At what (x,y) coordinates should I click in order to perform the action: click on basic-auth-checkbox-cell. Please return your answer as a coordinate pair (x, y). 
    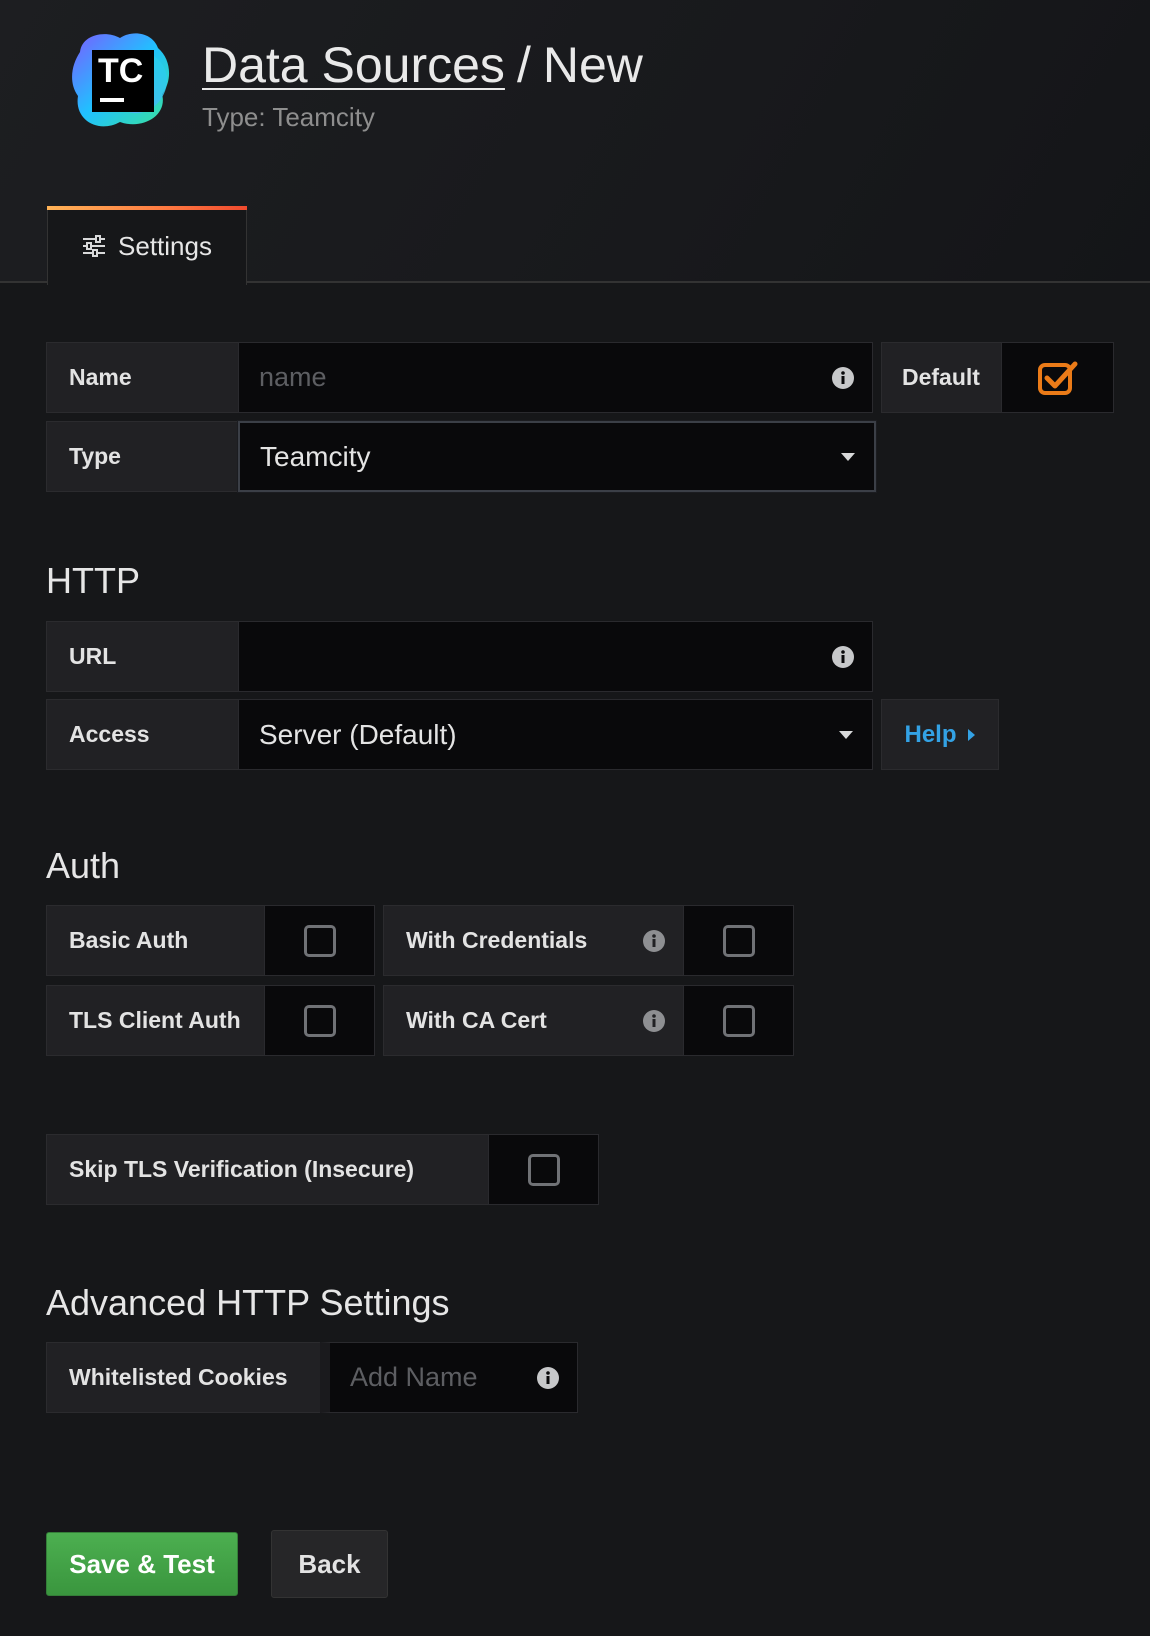
    Looking at the image, I should click on (319, 940).